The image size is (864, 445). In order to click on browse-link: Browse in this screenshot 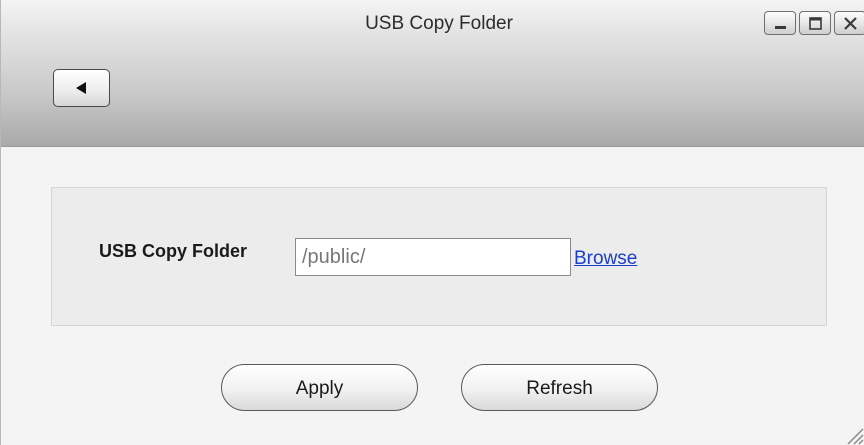, I will do `click(605, 259)`.